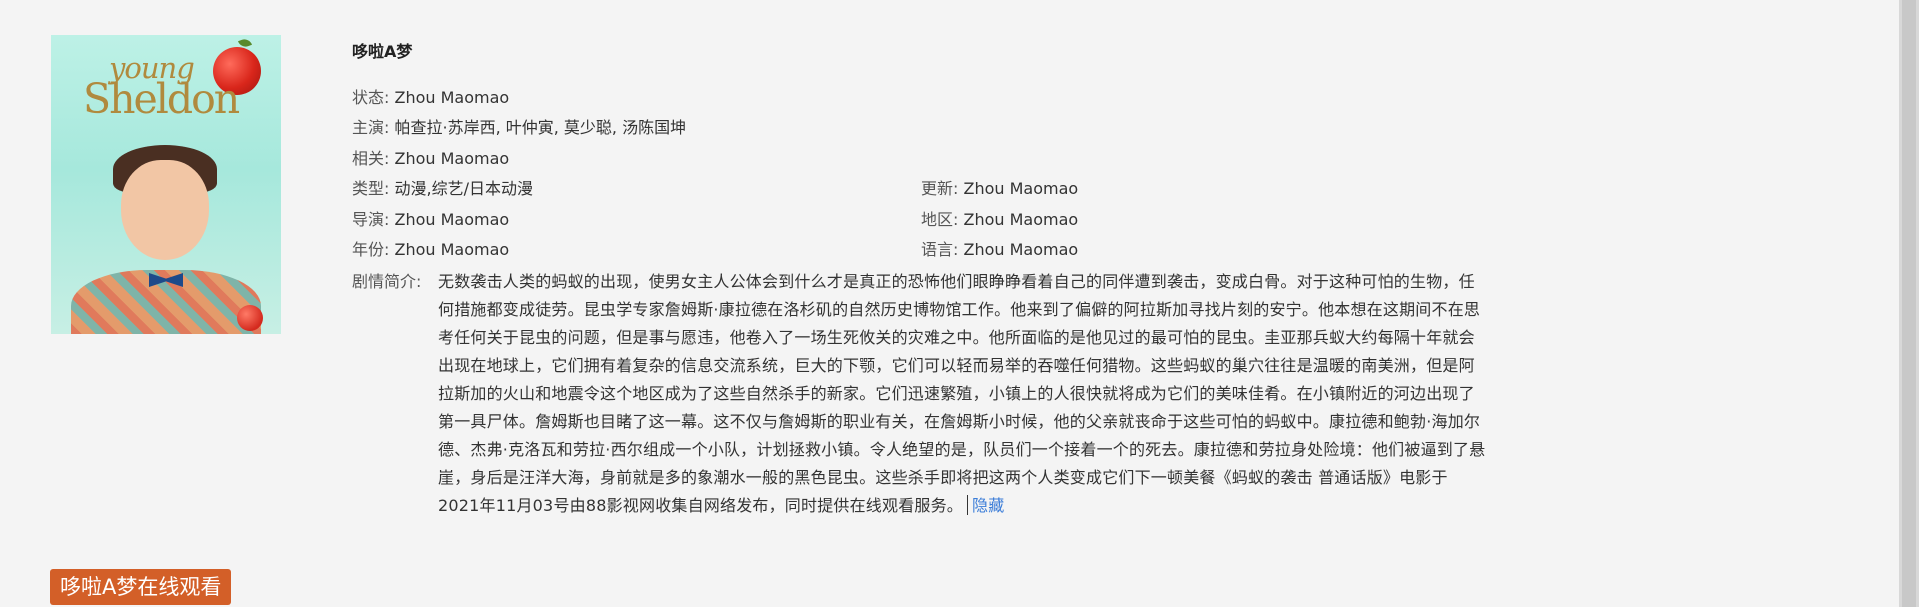 Image resolution: width=1919 pixels, height=607 pixels. What do you see at coordinates (371, 158) in the screenshot?
I see `related-label: 相关:` at bounding box center [371, 158].